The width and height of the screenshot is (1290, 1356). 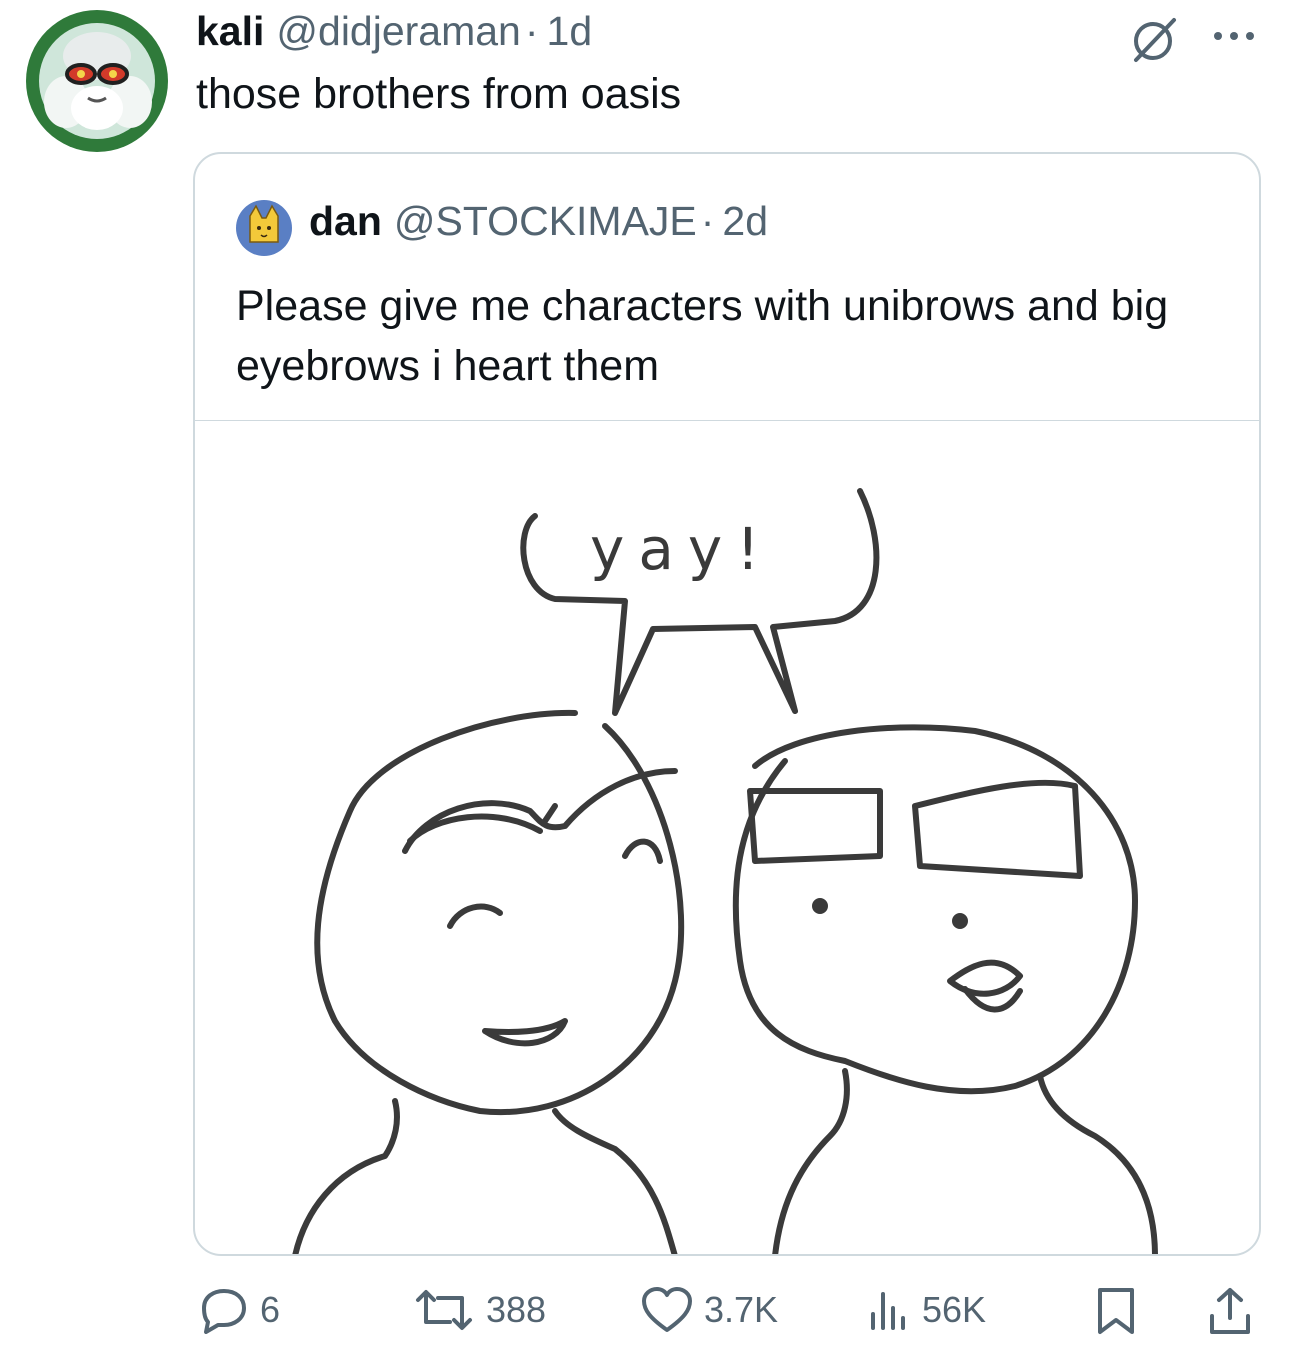 I want to click on right-head, so click(x=935, y=909).